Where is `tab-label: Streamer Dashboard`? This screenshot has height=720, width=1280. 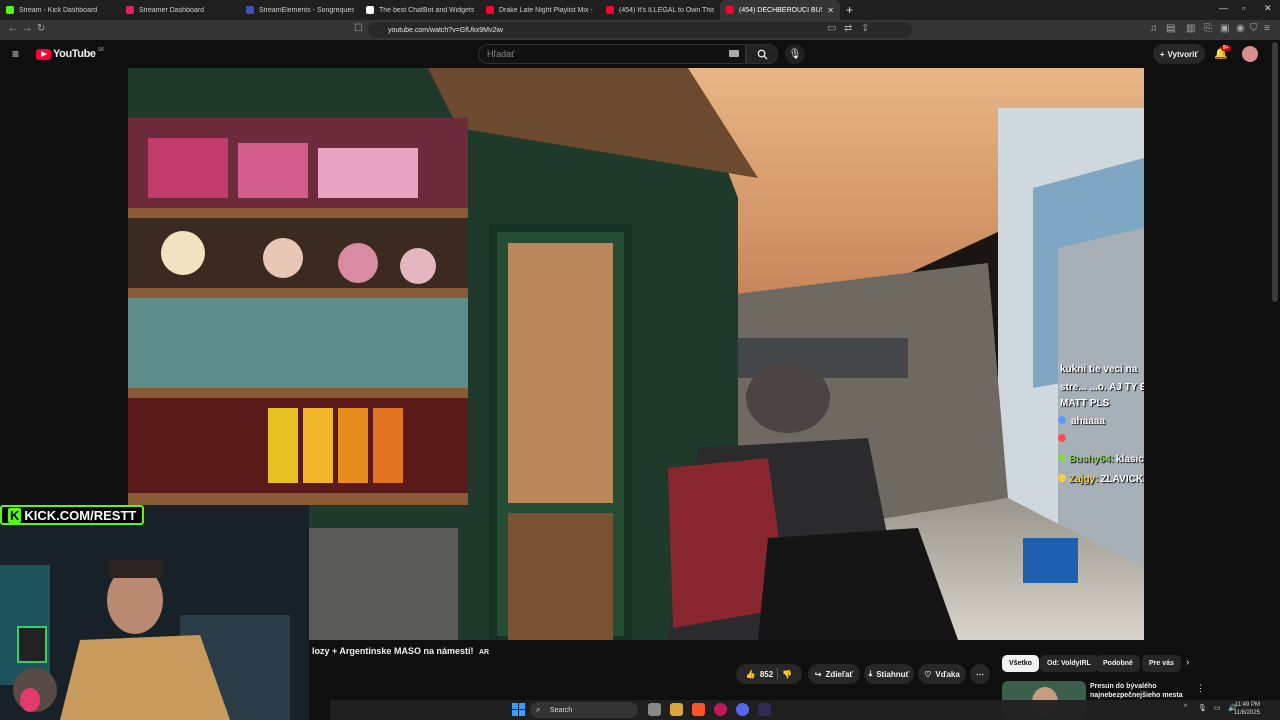
tab-label: Streamer Dashboard is located at coordinates (171, 10).